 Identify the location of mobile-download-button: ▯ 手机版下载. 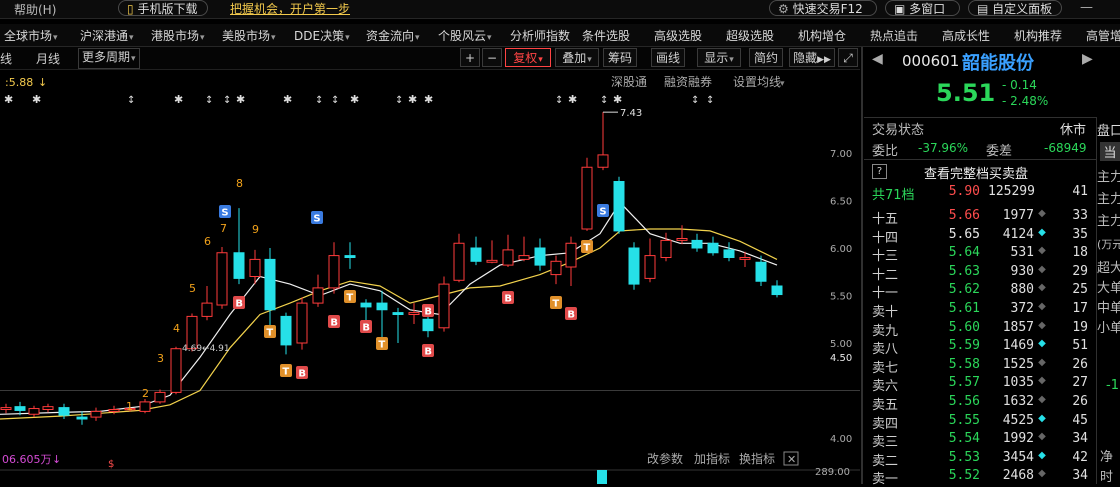
(163, 8).